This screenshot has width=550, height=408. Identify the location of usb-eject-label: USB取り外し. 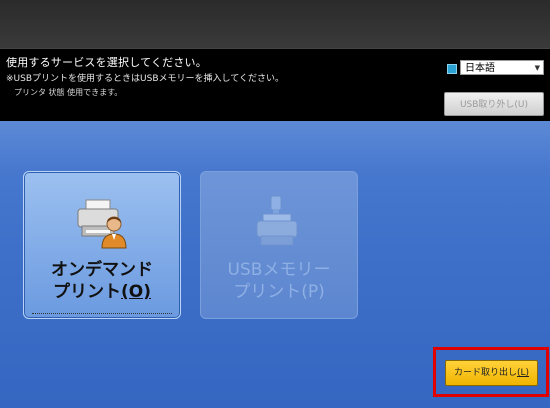
(487, 105).